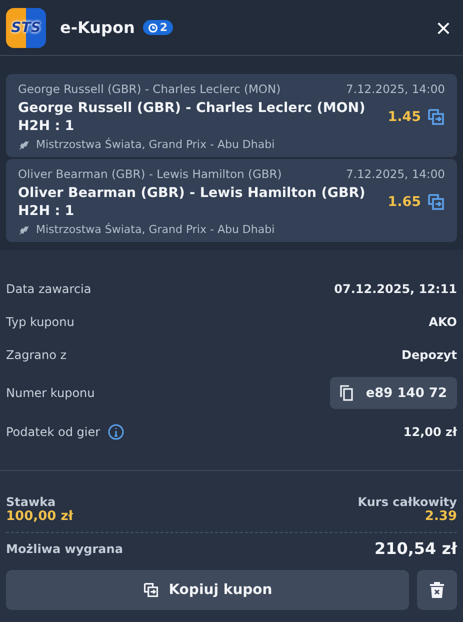 This screenshot has height=622, width=463. What do you see at coordinates (31, 502) in the screenshot?
I see `stake-label: Stawka` at bounding box center [31, 502].